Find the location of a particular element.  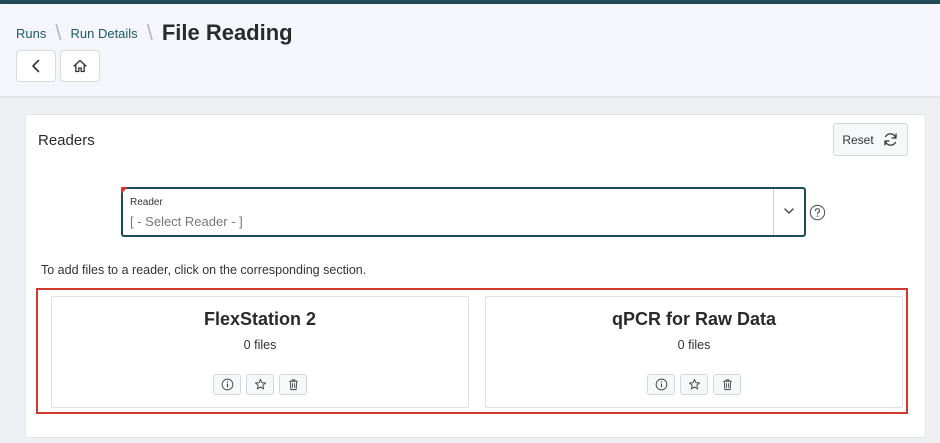

chevron-left-icon is located at coordinates (36, 66).